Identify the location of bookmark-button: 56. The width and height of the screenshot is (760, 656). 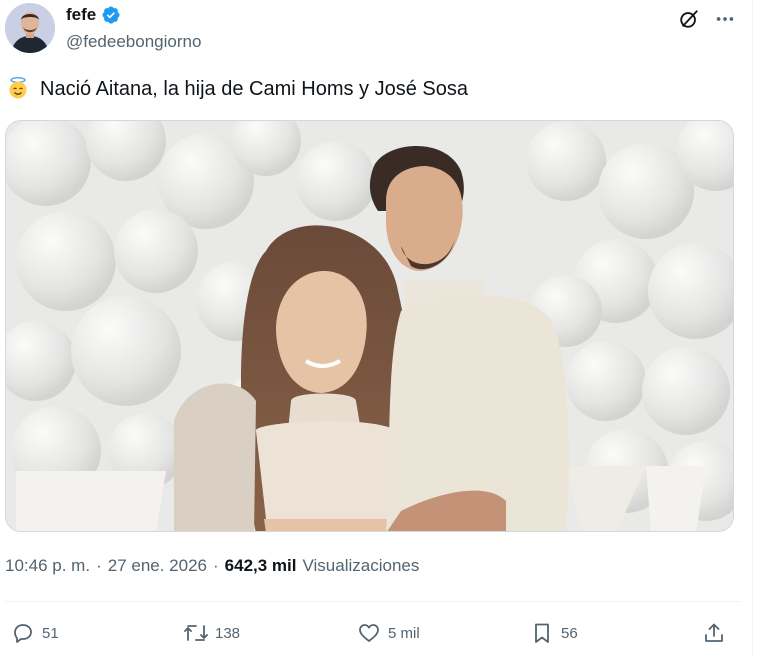
(553, 633).